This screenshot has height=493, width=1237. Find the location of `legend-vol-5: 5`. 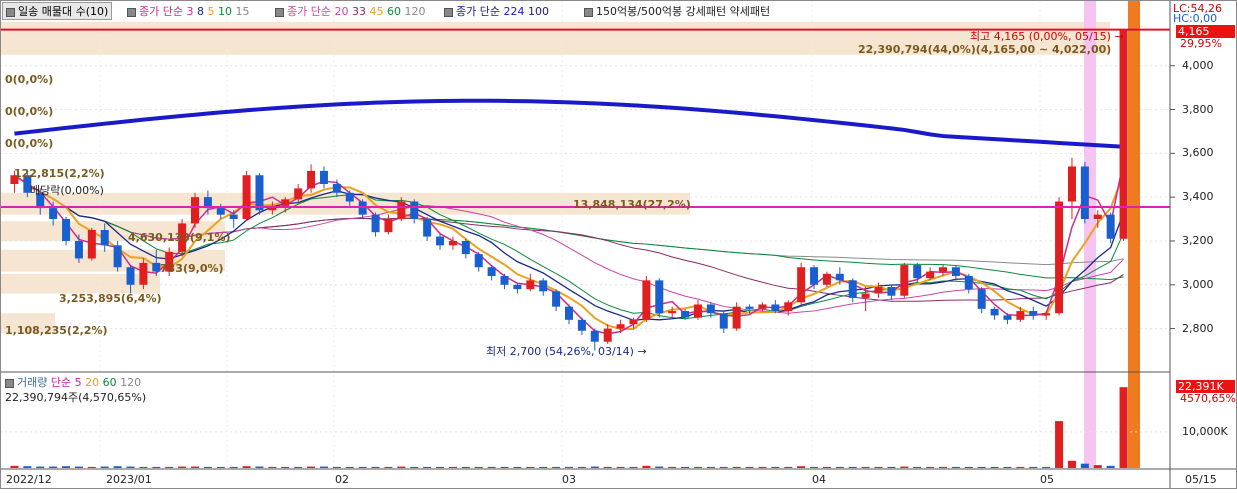

legend-vol-5: 5 is located at coordinates (78, 382).